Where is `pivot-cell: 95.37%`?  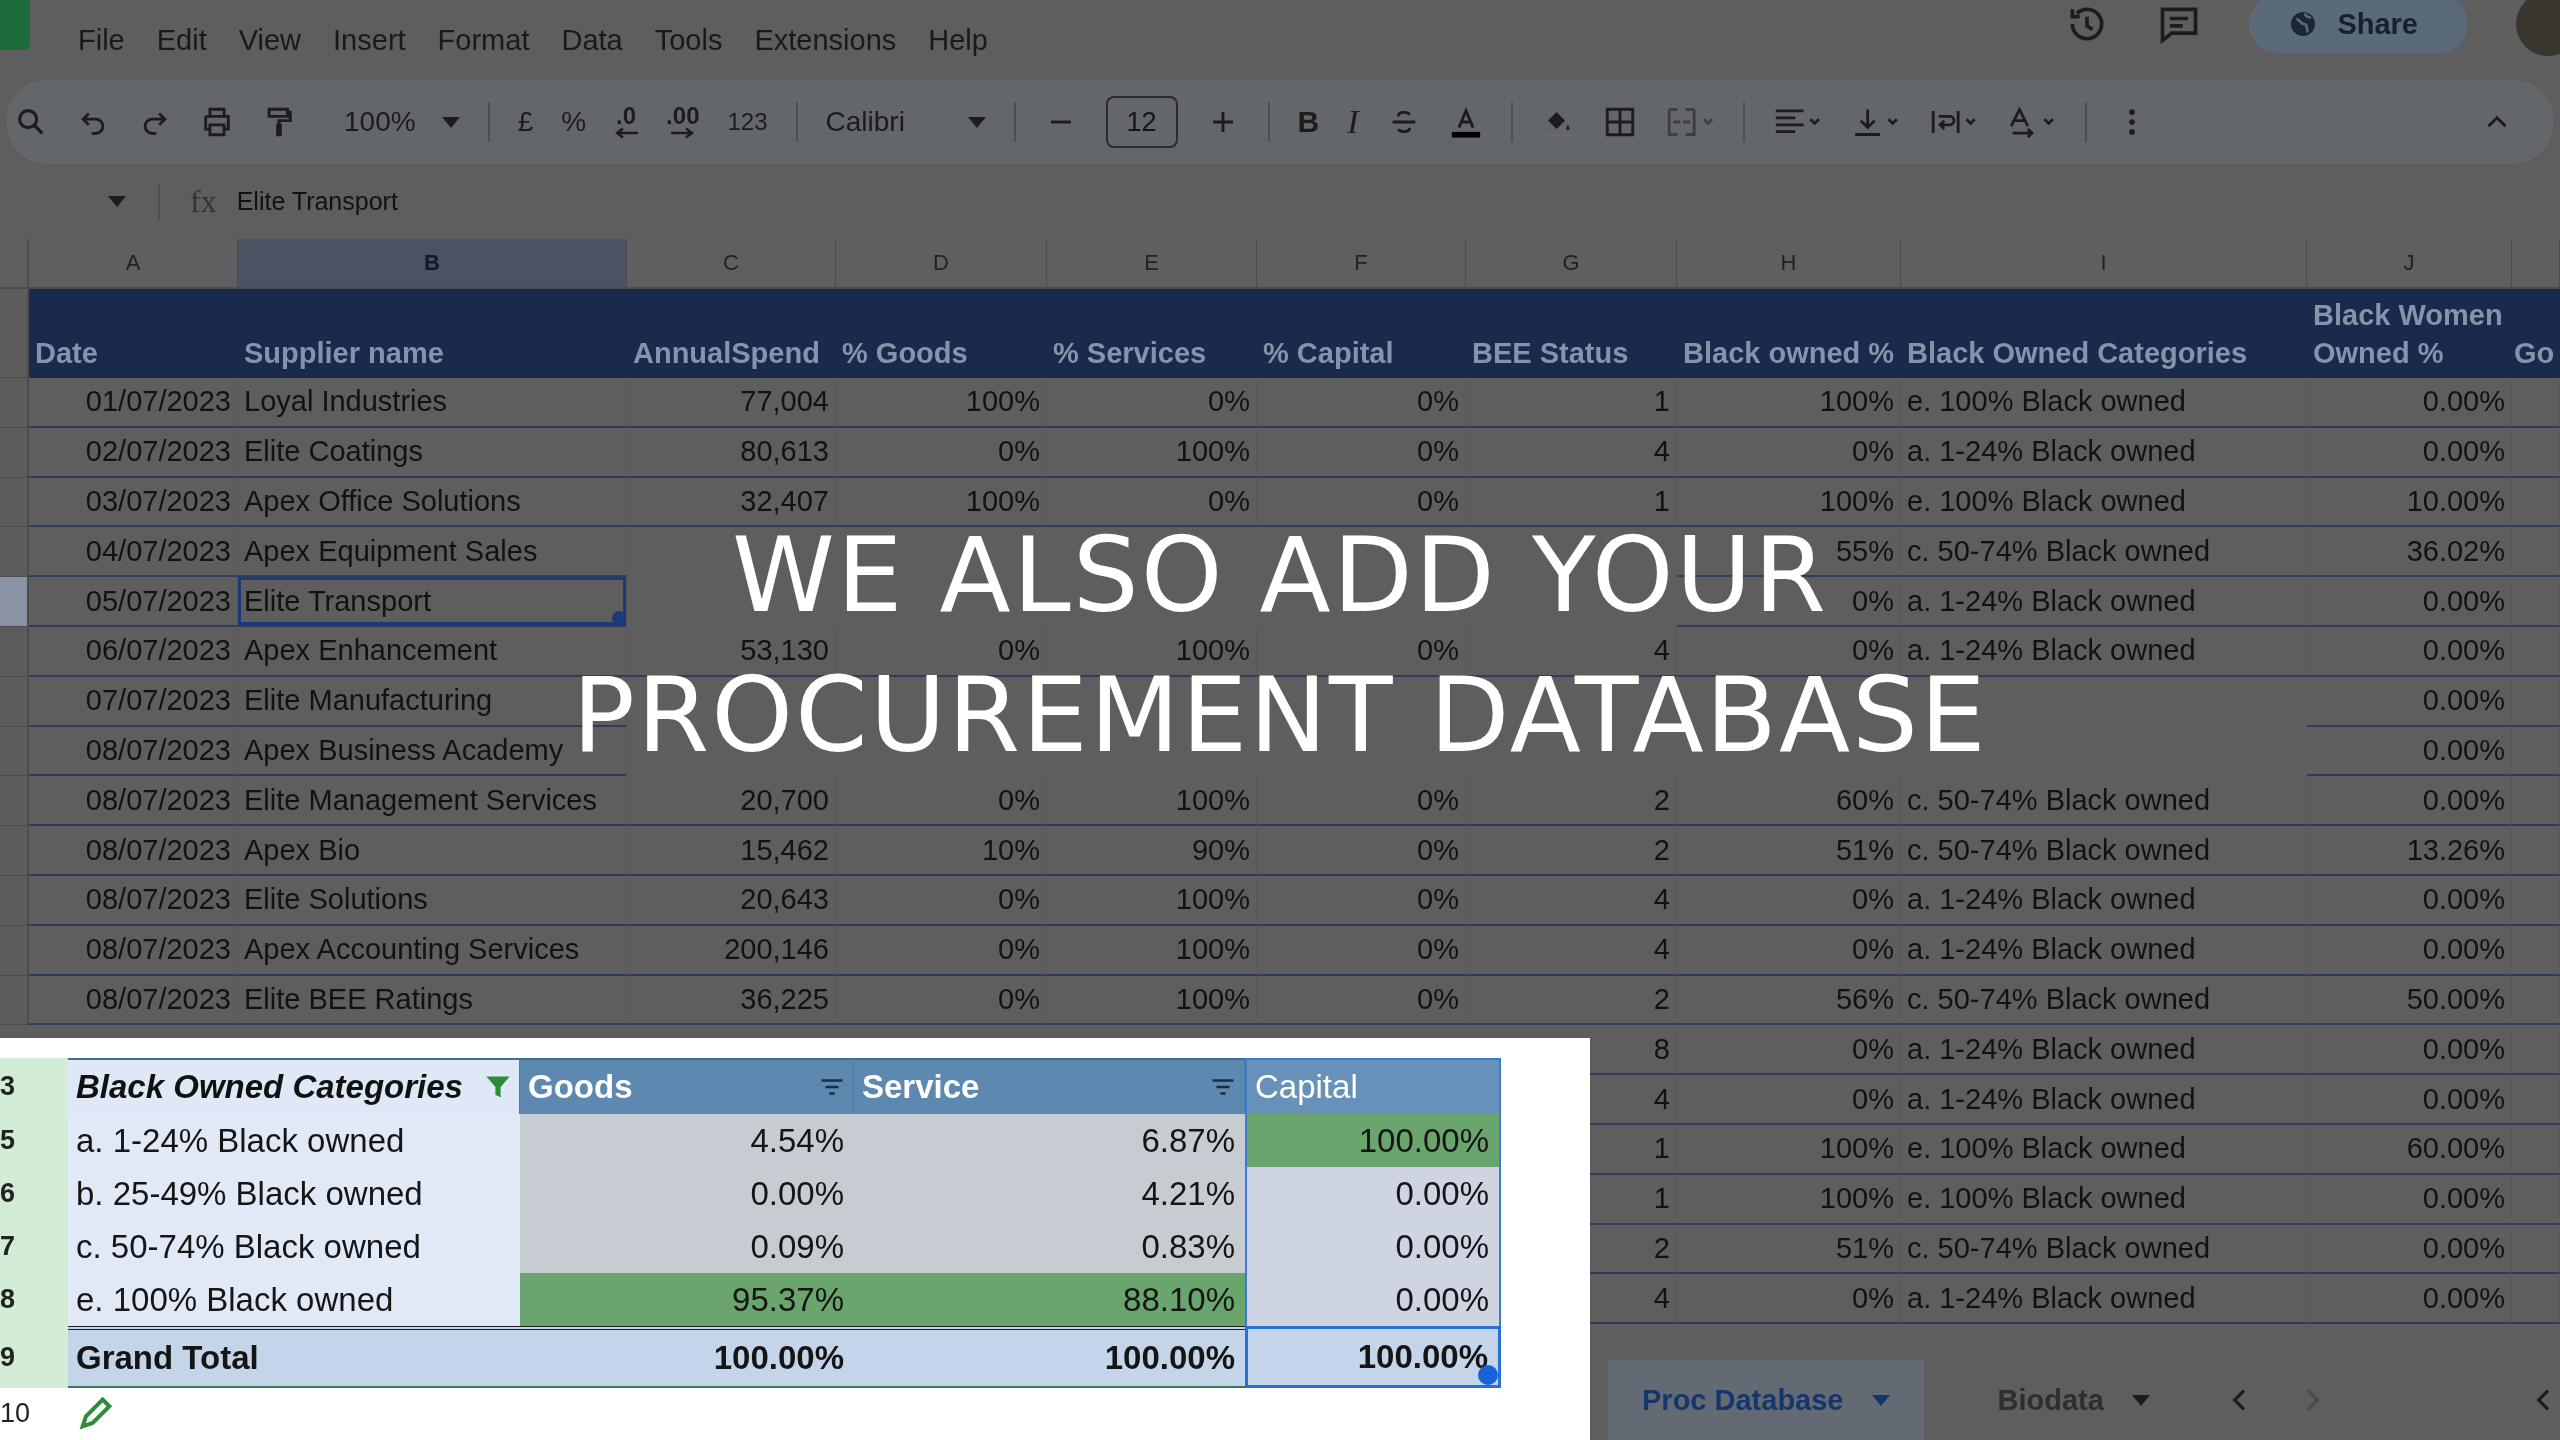
pivot-cell: 95.37% is located at coordinates (687, 1299).